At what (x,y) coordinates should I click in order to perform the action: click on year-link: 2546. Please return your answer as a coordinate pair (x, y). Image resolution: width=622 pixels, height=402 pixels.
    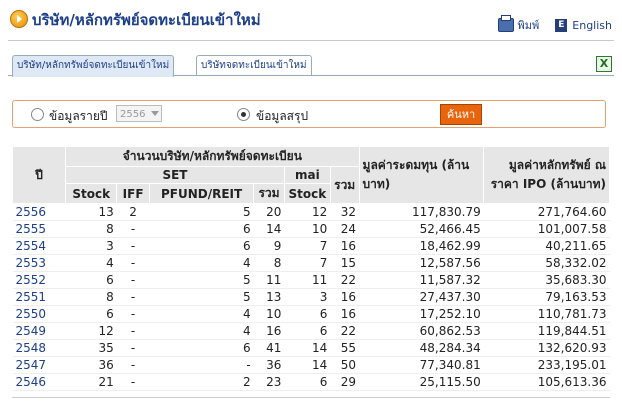
    Looking at the image, I should click on (39, 382).